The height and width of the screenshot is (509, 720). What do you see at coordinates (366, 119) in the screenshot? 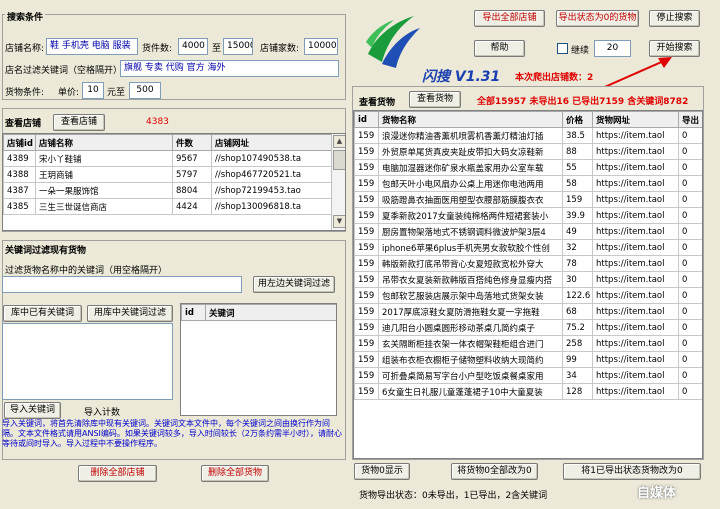
I see `goods-col-id: id` at bounding box center [366, 119].